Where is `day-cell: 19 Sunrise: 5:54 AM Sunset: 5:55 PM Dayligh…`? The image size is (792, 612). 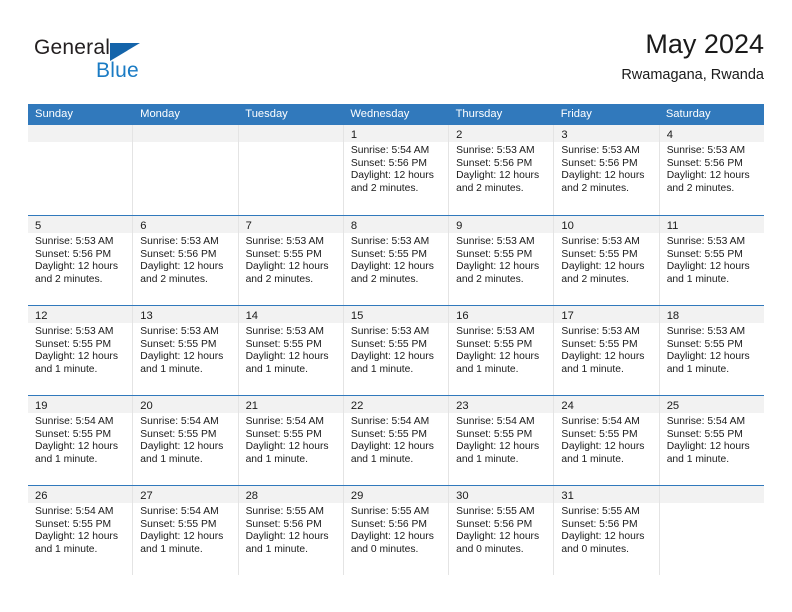 day-cell: 19 Sunrise: 5:54 AM Sunset: 5:55 PM Dayligh… is located at coordinates (80, 440).